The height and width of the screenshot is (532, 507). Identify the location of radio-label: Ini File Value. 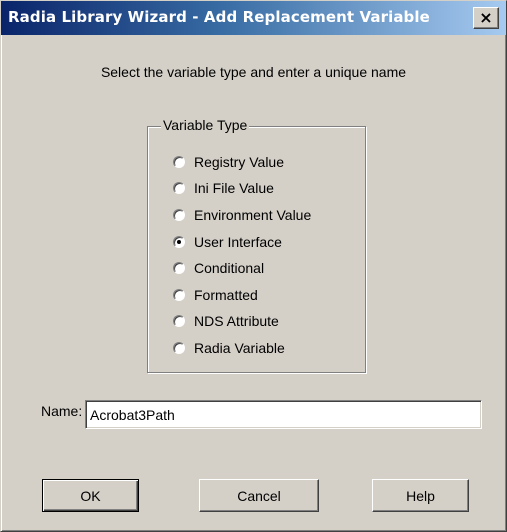
(234, 188).